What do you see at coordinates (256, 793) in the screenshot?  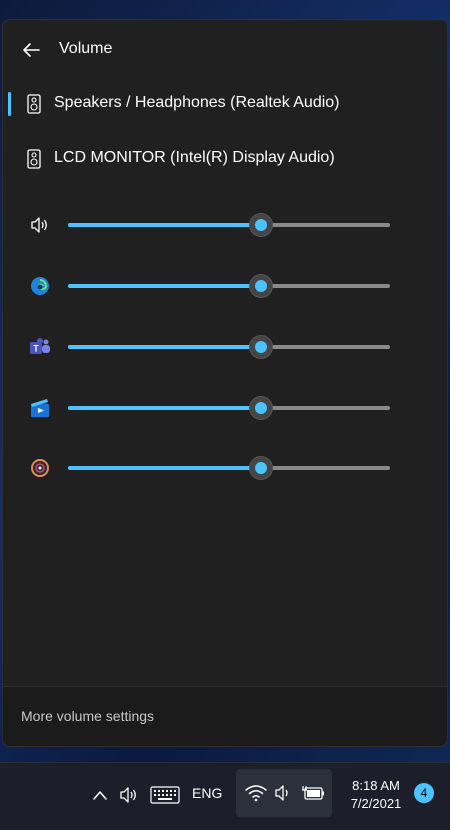 I see `wifi-icon` at bounding box center [256, 793].